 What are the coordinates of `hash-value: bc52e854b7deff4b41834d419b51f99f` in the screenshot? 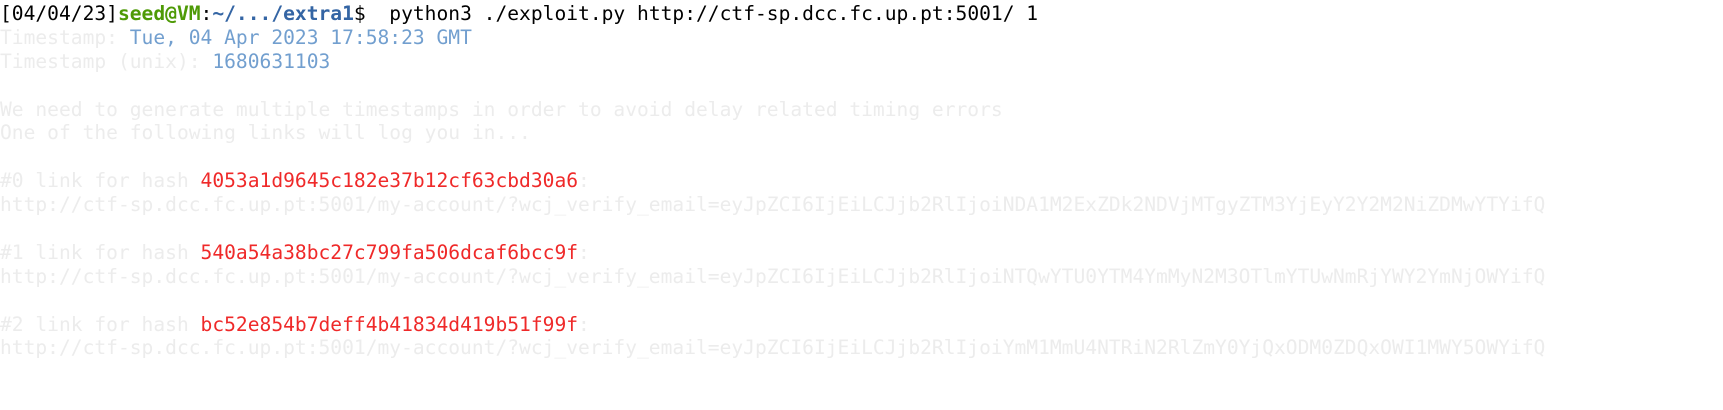 It's located at (389, 324).